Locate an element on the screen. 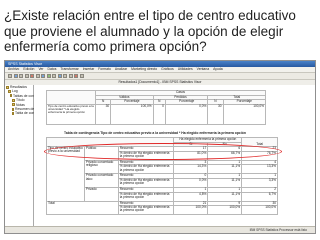 The width and height of the screenshot is (320, 240). summary-cell: 0,0% is located at coordinates (186, 114).